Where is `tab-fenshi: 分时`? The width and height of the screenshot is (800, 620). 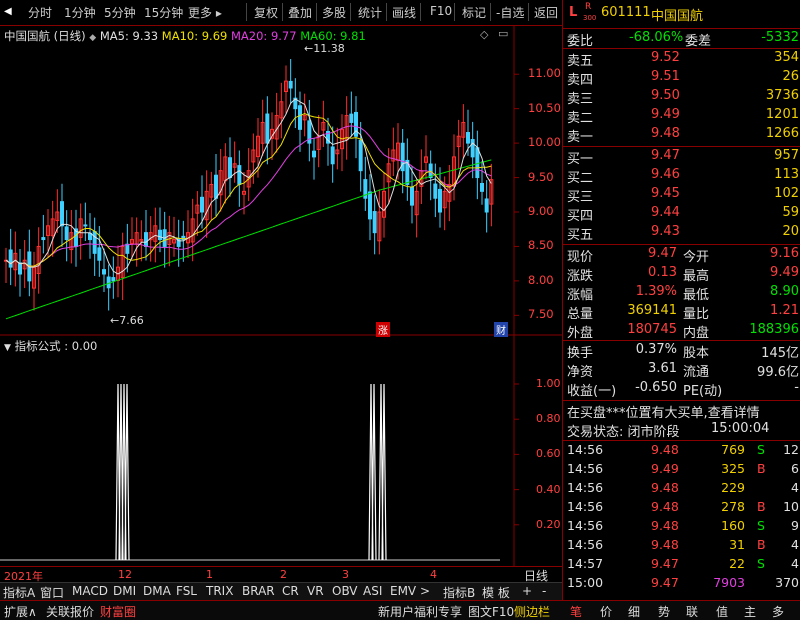
tab-fenshi: 分时 is located at coordinates (40, 12).